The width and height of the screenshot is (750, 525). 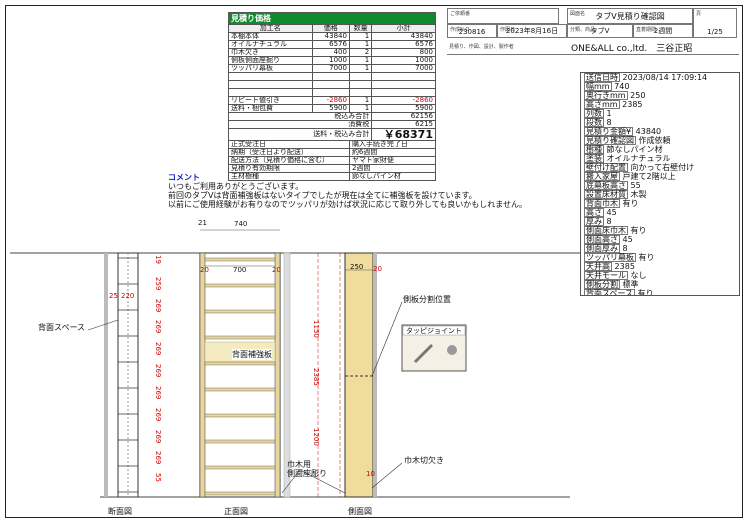 I want to click on front-view-label: 正面図, so click(x=236, y=511).